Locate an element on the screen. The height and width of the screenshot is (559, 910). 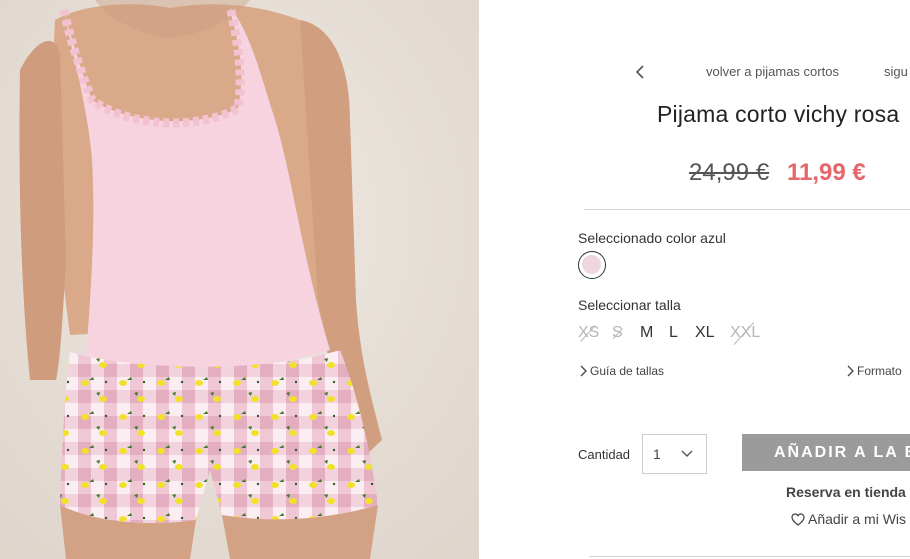
original-price: 24,99 € is located at coordinates (729, 172).